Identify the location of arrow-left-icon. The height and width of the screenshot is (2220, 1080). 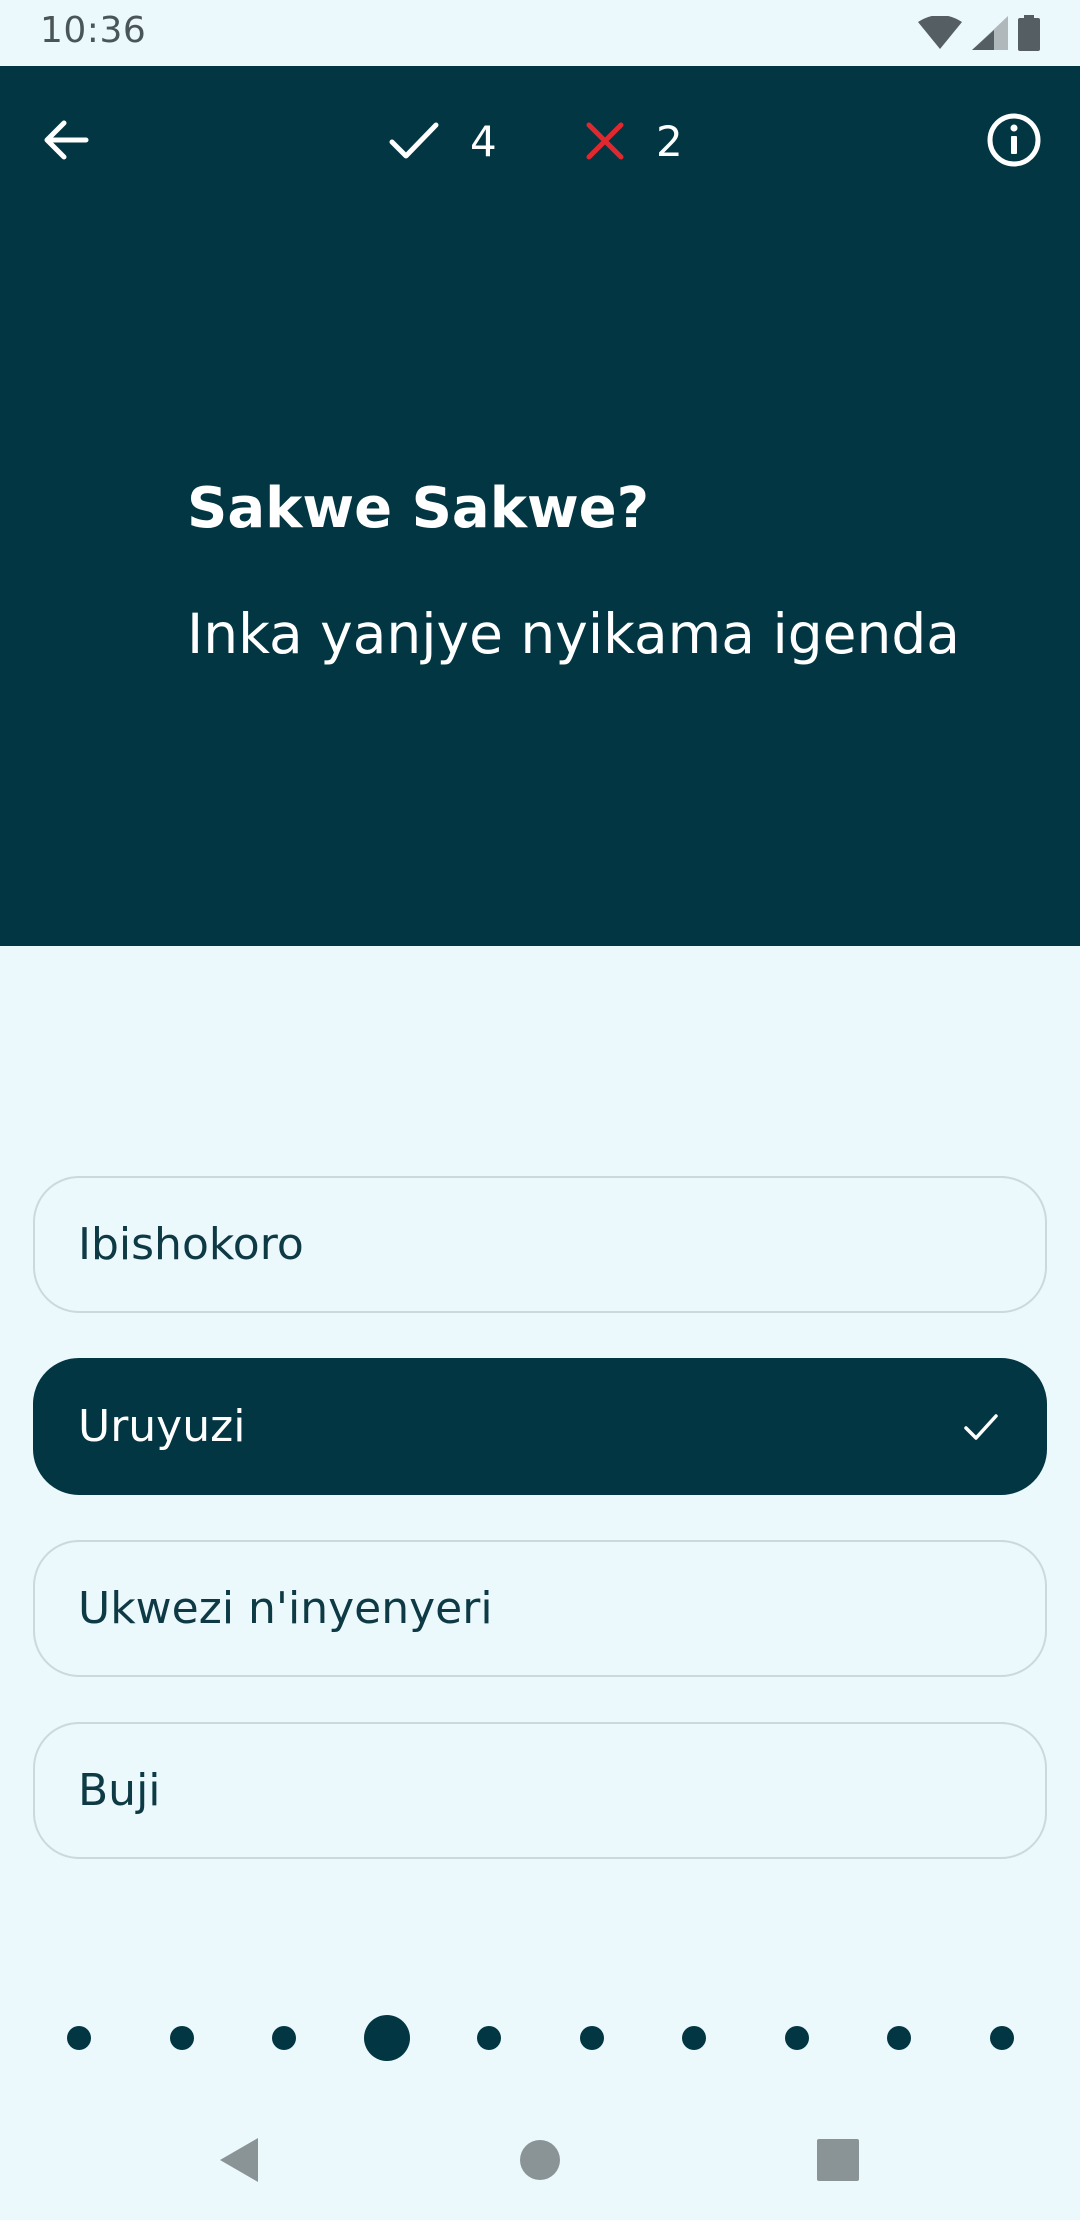
(66, 140).